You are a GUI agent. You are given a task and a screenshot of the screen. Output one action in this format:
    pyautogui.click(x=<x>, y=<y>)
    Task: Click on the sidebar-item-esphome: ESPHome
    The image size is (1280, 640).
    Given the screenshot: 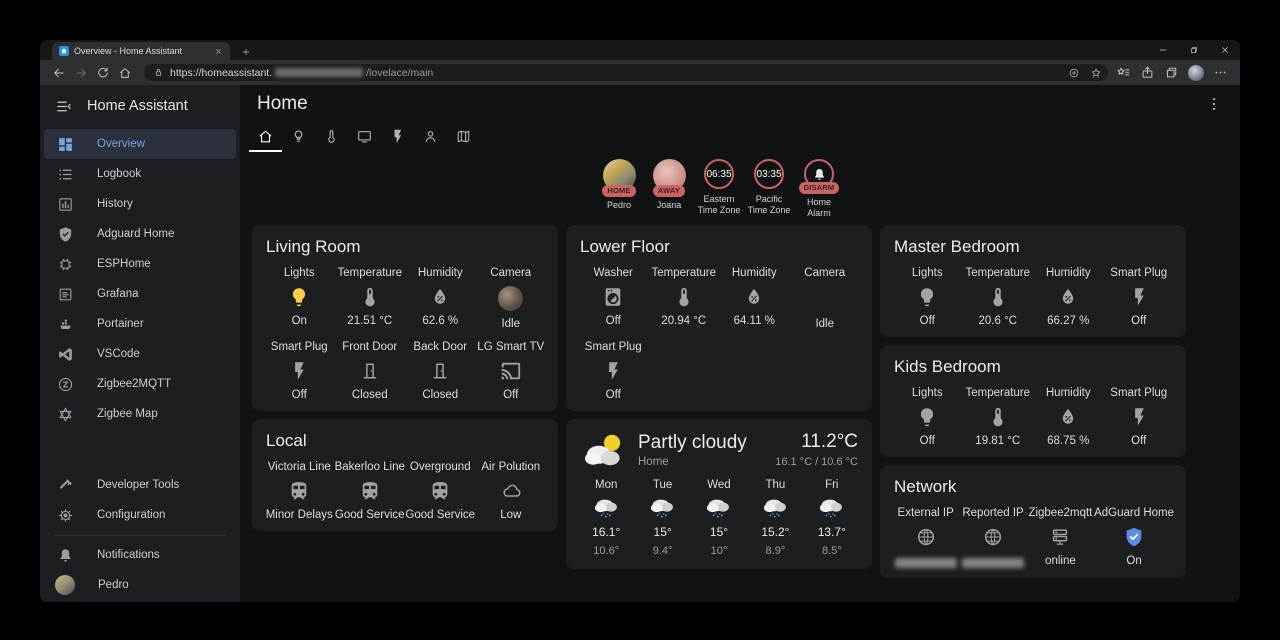 What is the action you would take?
    pyautogui.click(x=140, y=264)
    